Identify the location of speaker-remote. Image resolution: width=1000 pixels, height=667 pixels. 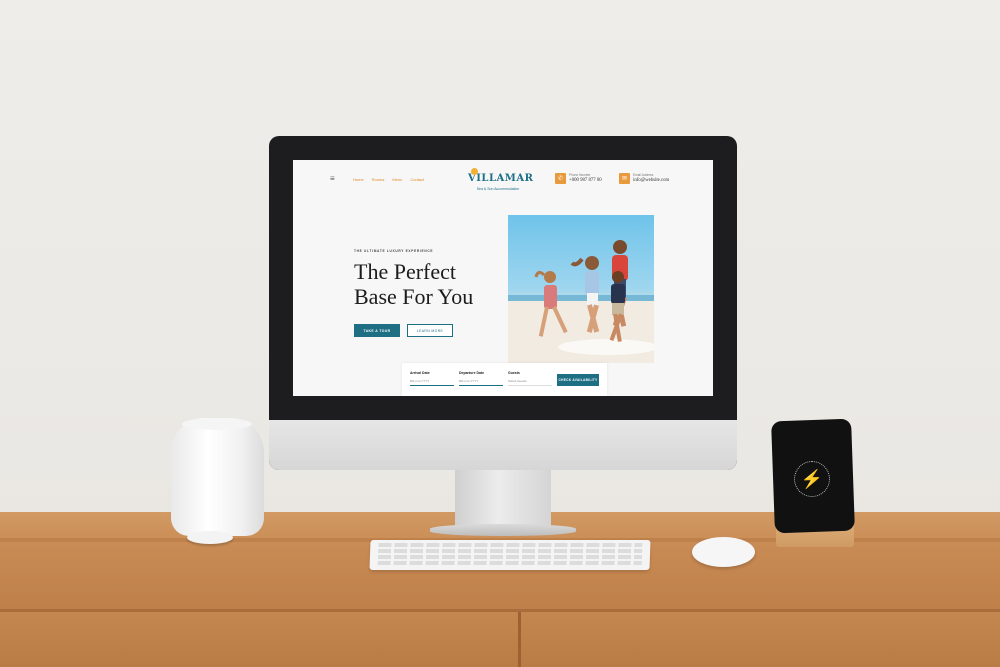
(210, 537).